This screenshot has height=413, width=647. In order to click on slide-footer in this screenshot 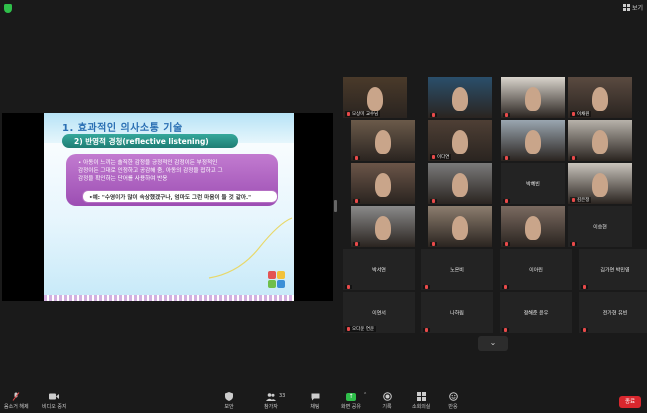, I will do `click(169, 298)`.